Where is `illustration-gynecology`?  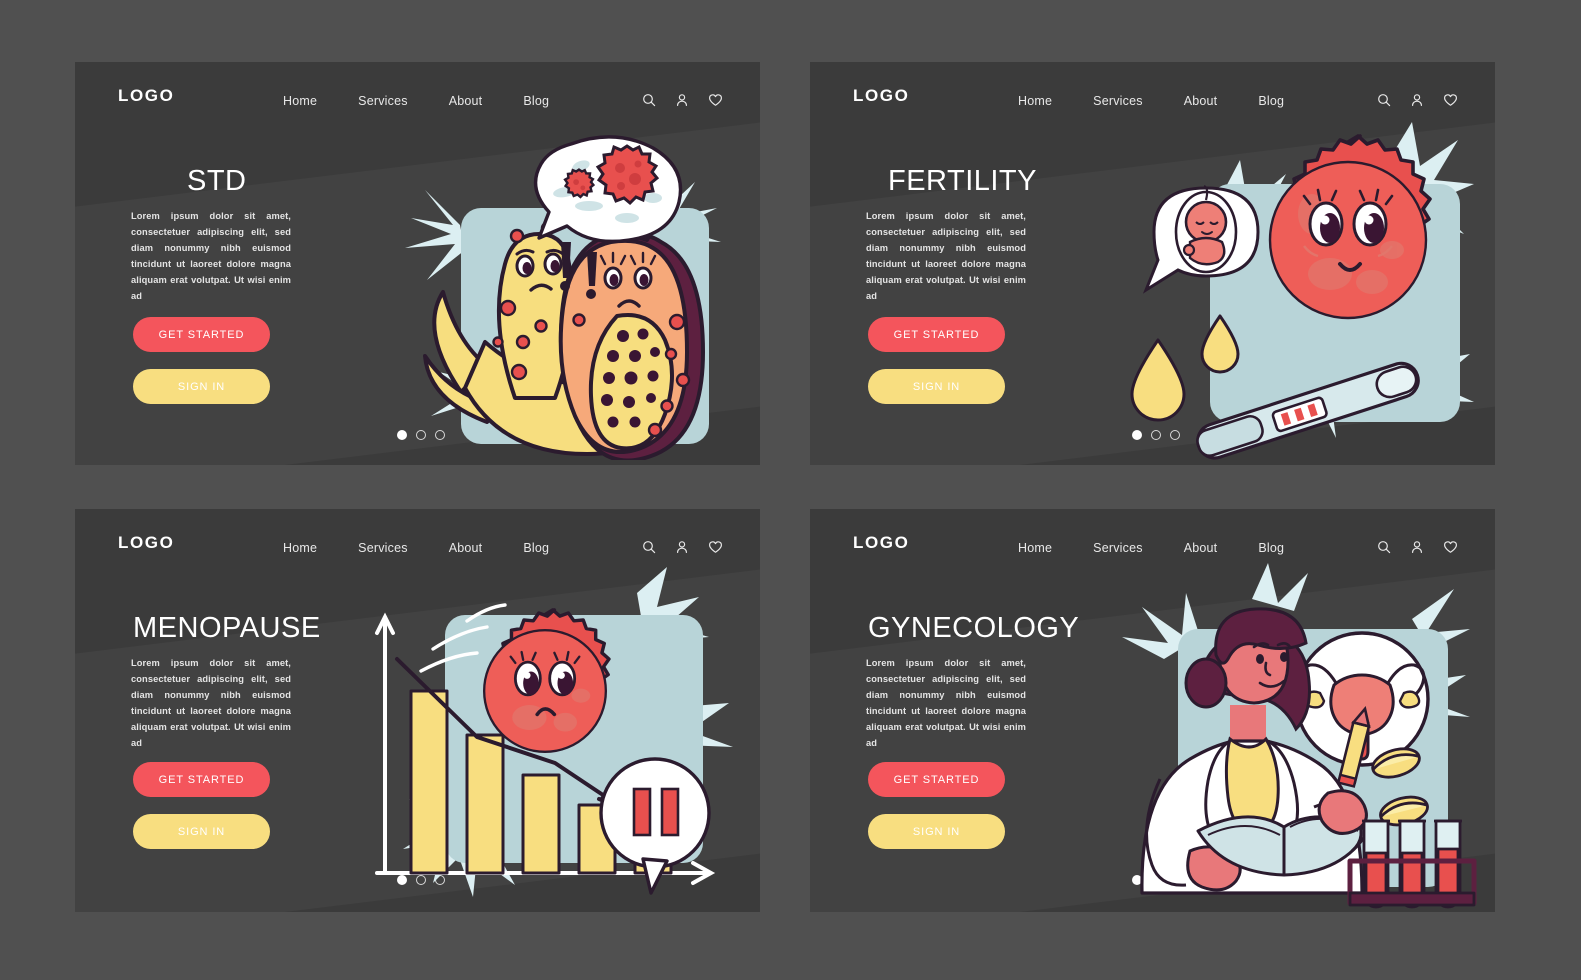 illustration-gynecology is located at coordinates (1282, 737).